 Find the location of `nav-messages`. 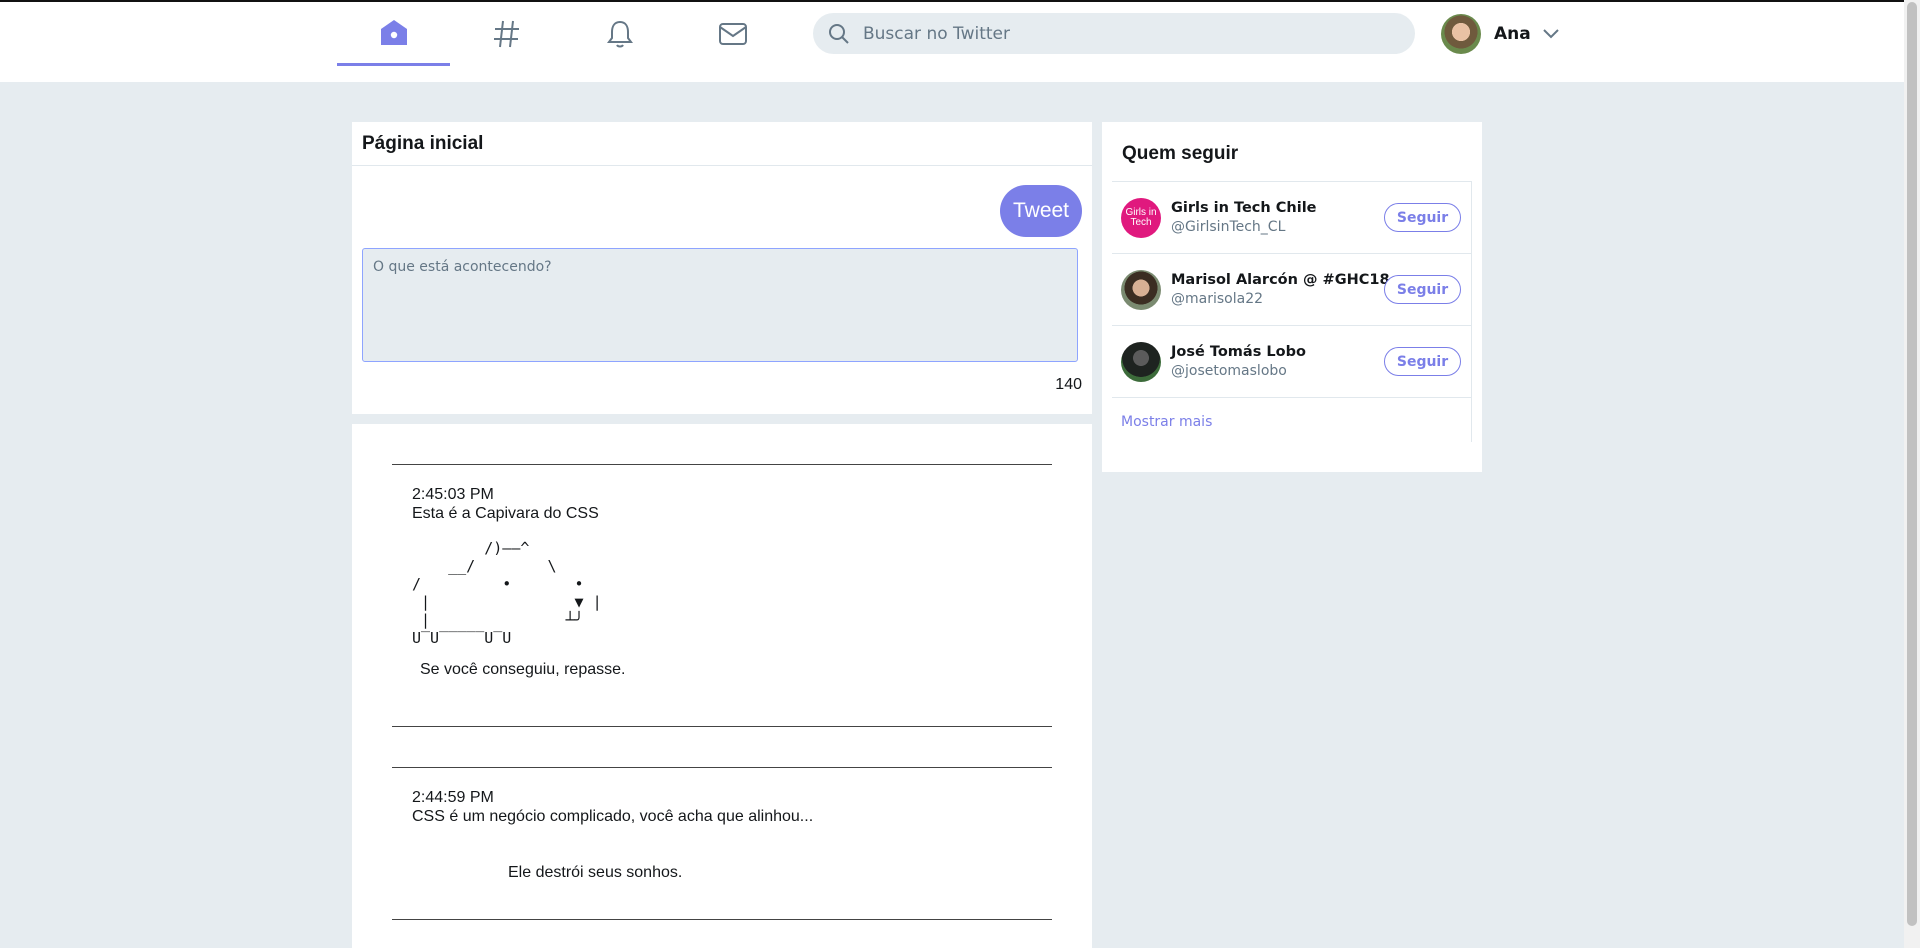

nav-messages is located at coordinates (732, 34).